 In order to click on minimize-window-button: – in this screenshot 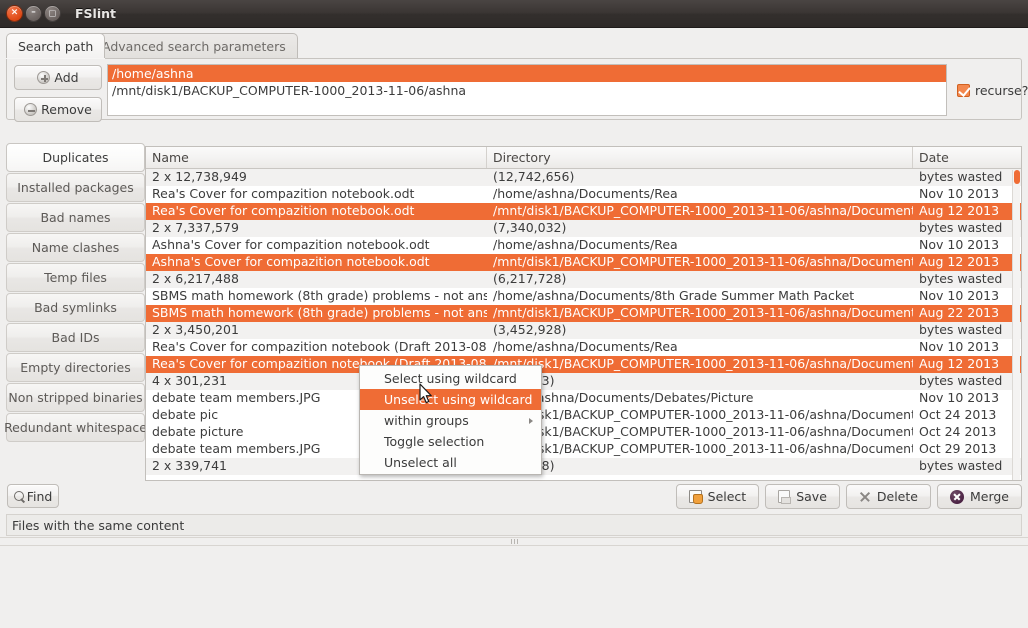, I will do `click(33, 13)`.